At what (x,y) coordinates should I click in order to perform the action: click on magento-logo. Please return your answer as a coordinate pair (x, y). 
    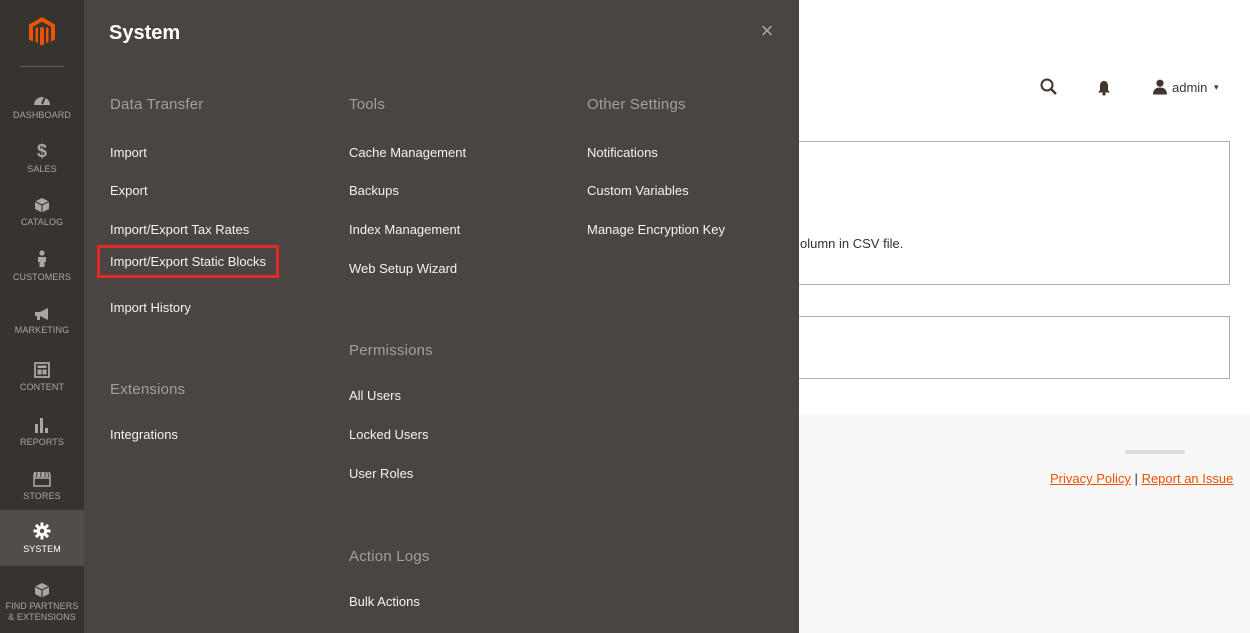
    Looking at the image, I should click on (42, 32).